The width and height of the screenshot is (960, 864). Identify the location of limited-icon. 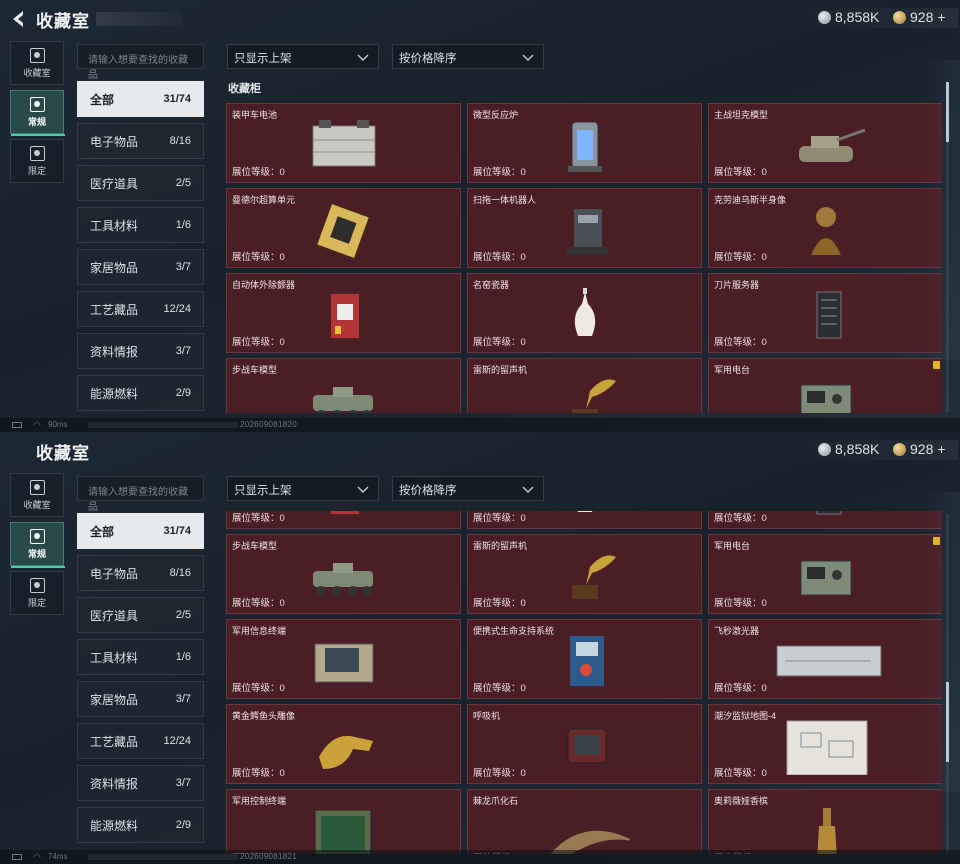
(37, 153).